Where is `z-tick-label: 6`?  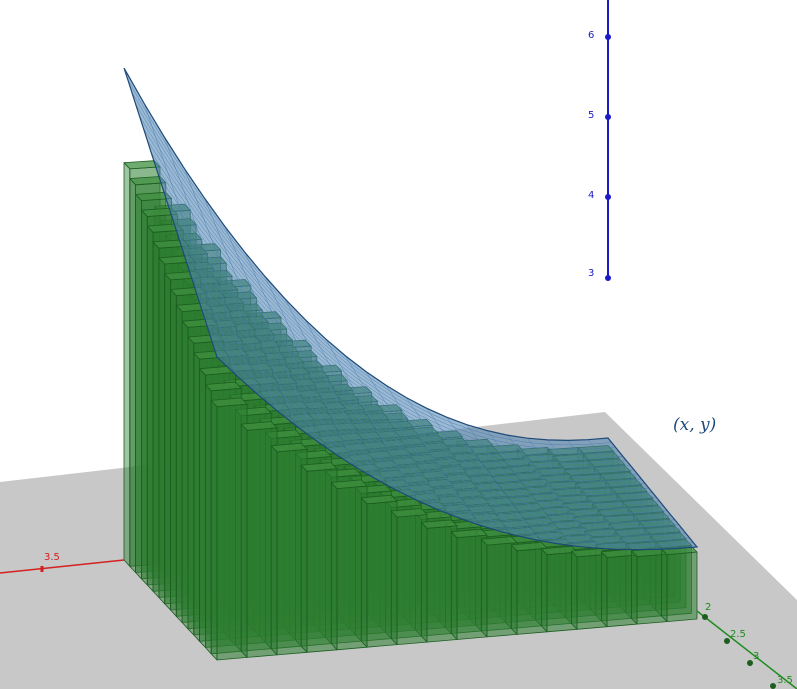
z-tick-label: 6 is located at coordinates (591, 35).